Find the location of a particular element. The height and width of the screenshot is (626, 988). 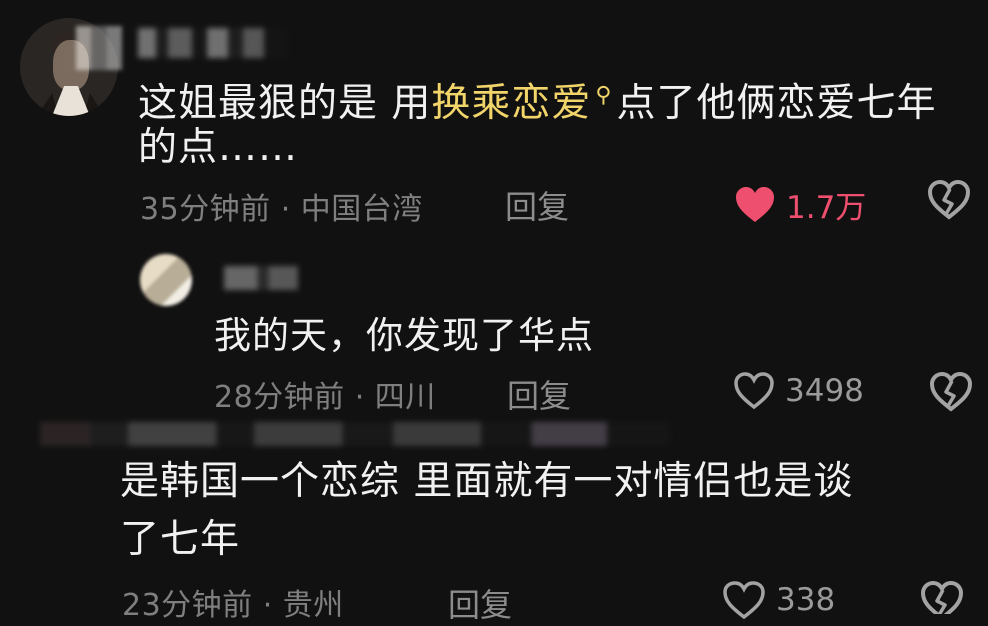

comment-1-text: 这姐最狠的是 用换乘恋爱 ⚲ 点了他俩恋爱七年 is located at coordinates (558, 100).